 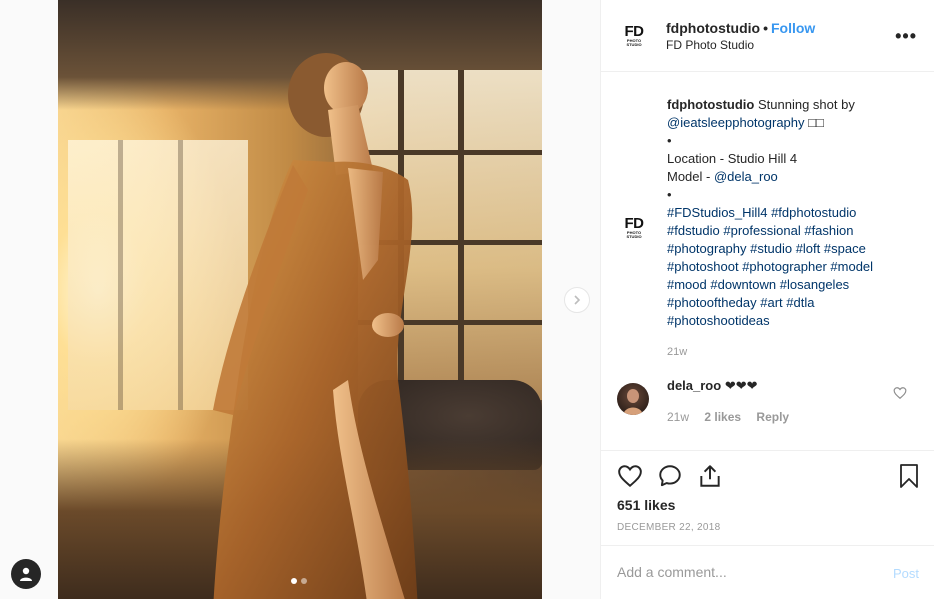 I want to click on hashtag: #space, so click(x=845, y=248).